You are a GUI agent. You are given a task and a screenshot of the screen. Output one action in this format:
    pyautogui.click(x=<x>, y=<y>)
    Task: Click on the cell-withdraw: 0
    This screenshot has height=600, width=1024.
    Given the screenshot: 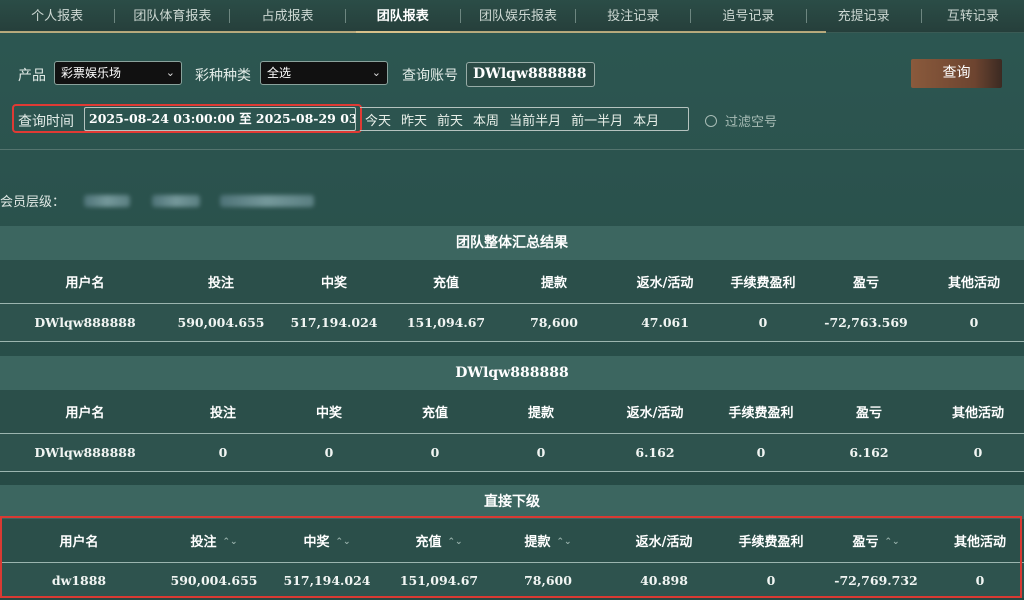 What is the action you would take?
    pyautogui.click(x=541, y=452)
    